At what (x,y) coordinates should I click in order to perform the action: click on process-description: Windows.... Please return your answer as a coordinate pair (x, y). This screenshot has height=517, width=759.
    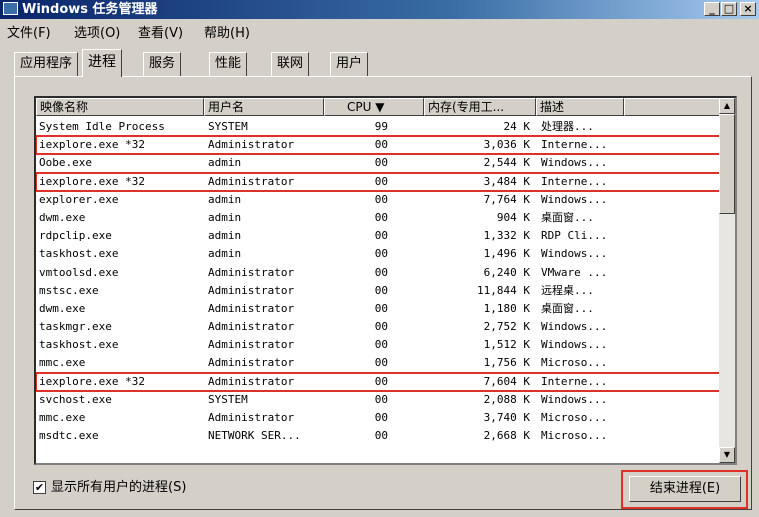
    Looking at the image, I should click on (574, 199).